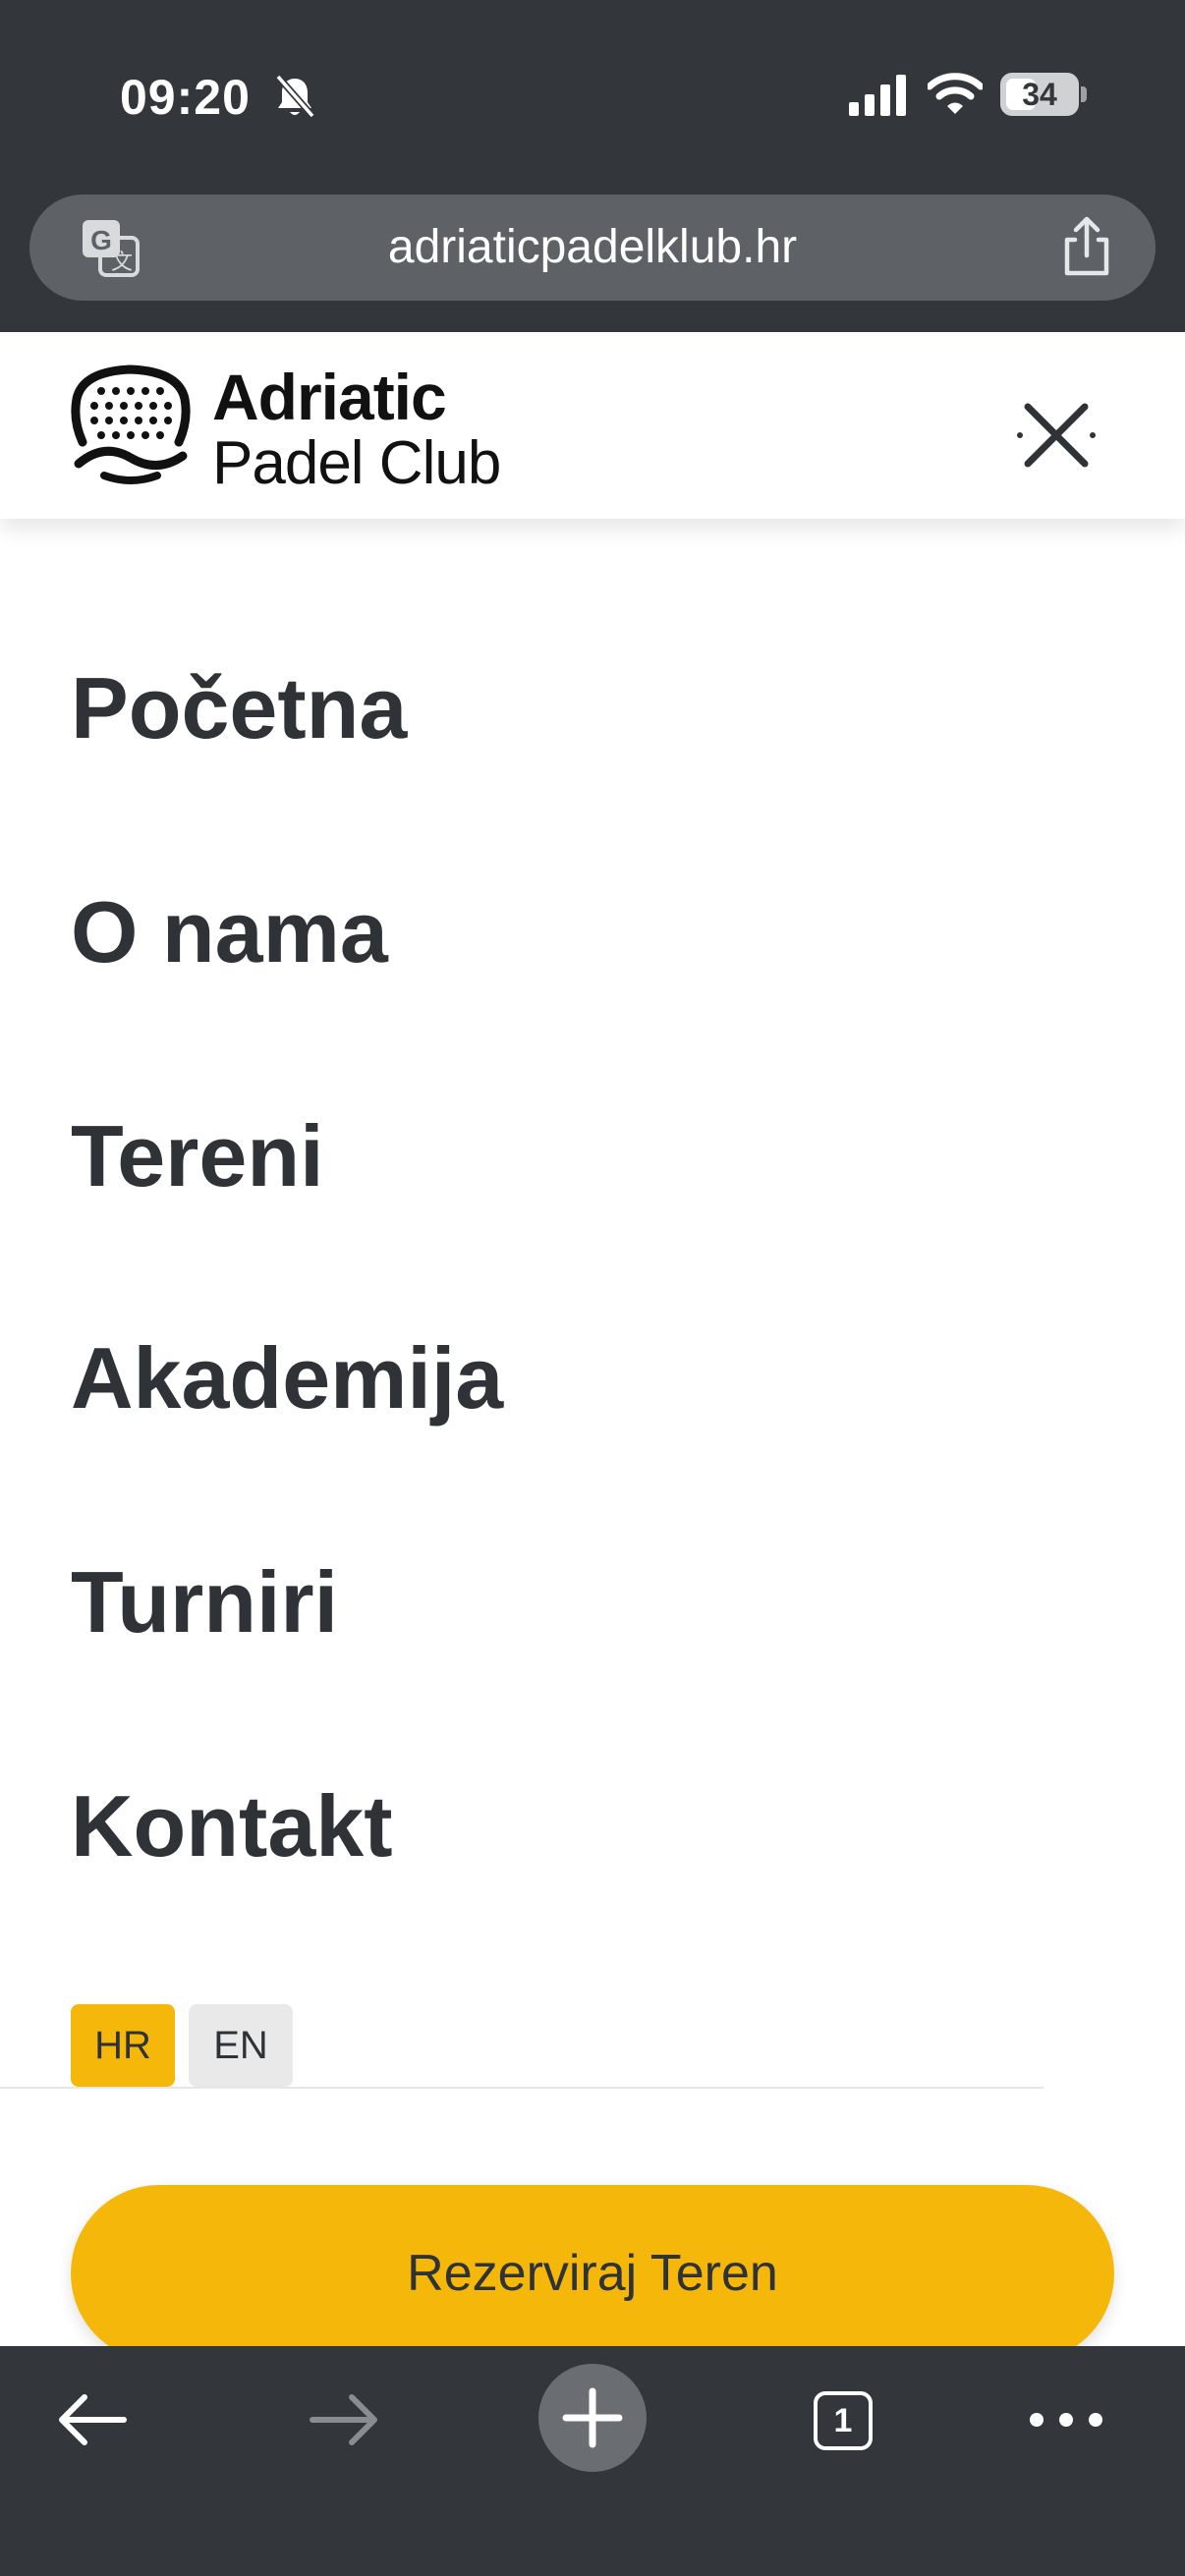 Image resolution: width=1185 pixels, height=2576 pixels. Describe the element at coordinates (185, 97) in the screenshot. I see `status-time: 09:20` at that location.